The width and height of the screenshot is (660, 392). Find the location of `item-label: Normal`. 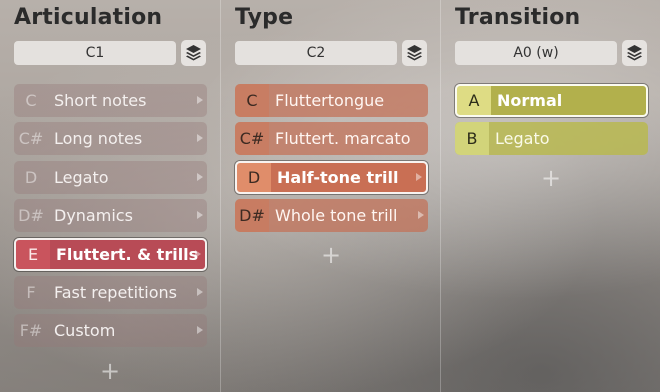

item-label: Normal is located at coordinates (530, 100).